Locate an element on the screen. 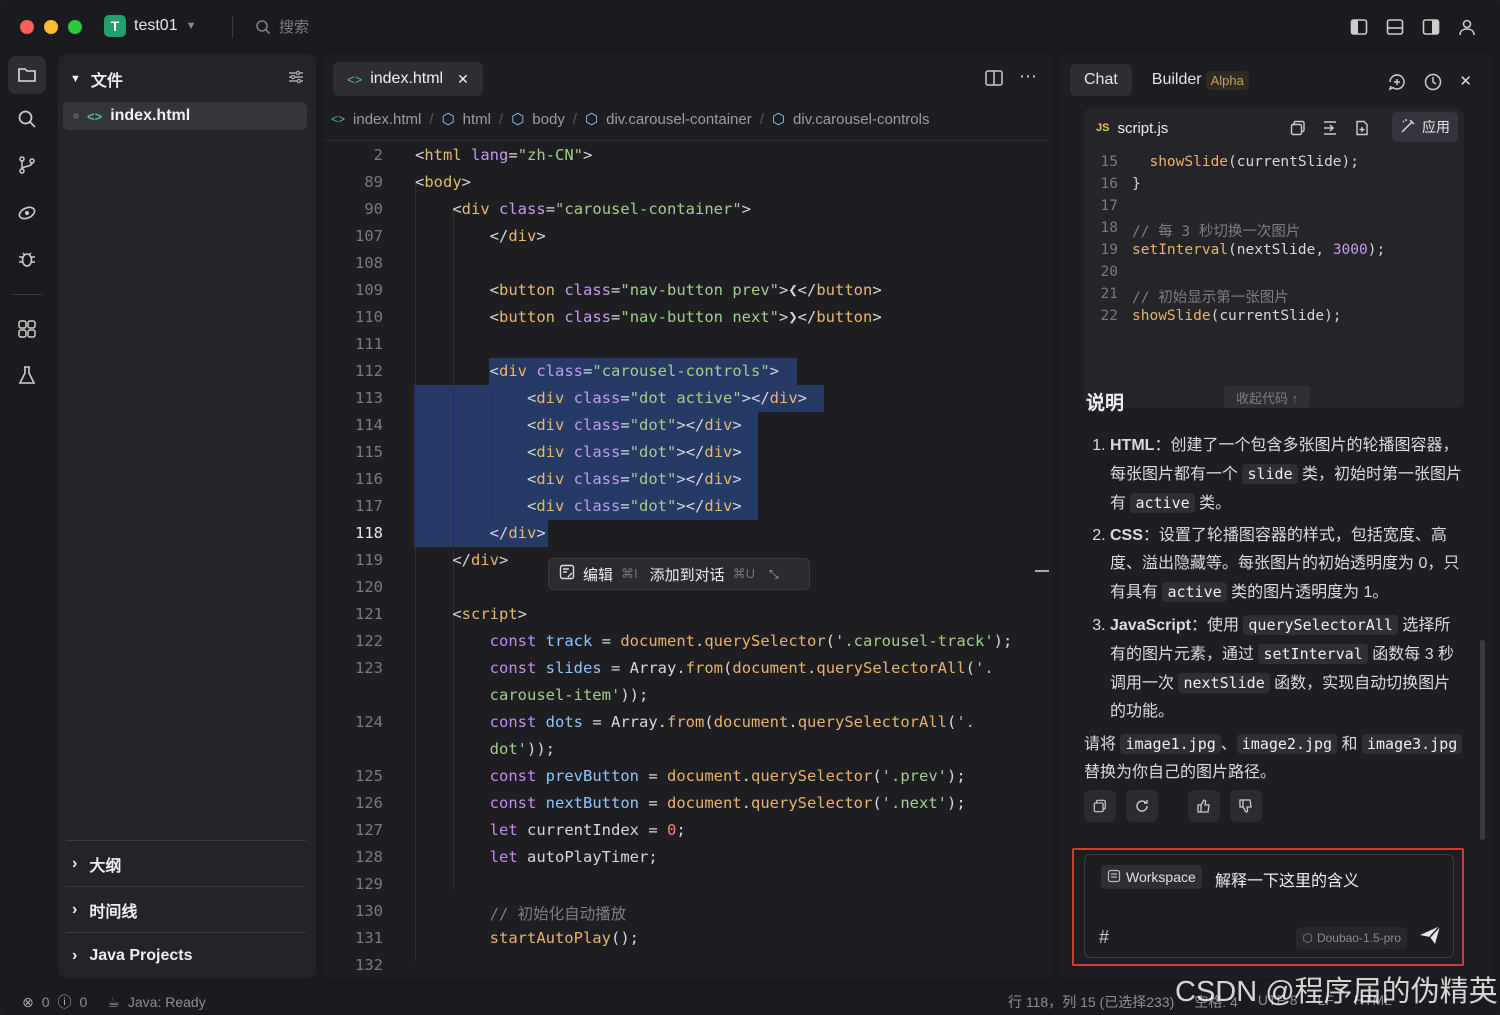 The width and height of the screenshot is (1500, 1015). error-icon: ⊗ is located at coordinates (28, 1001).